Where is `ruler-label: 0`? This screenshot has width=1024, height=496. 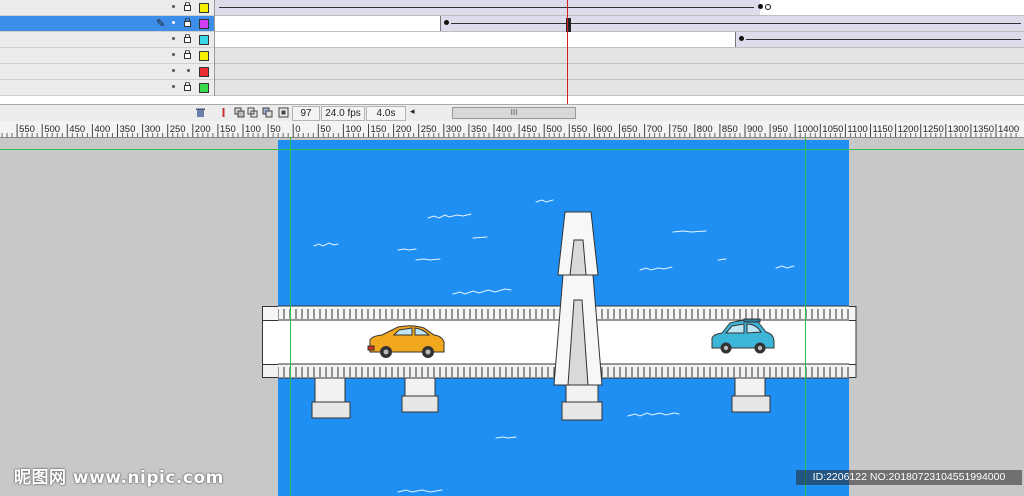 ruler-label: 0 is located at coordinates (297, 129).